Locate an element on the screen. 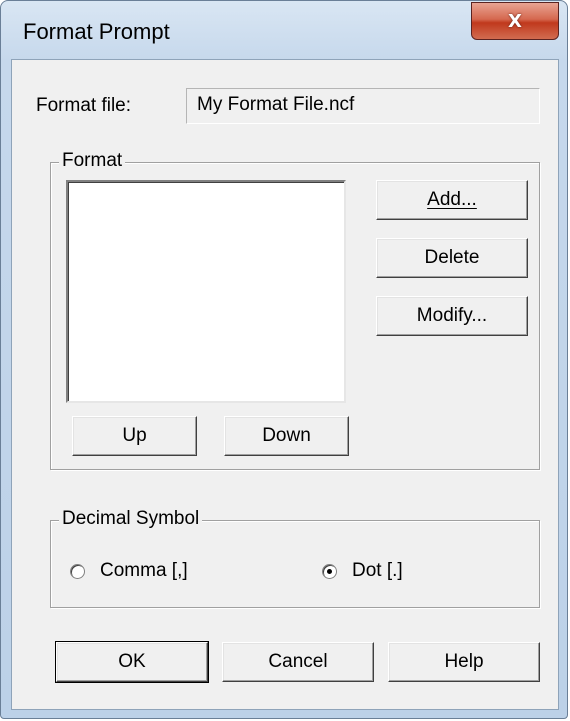  format-legend-text: Format is located at coordinates (92, 160).